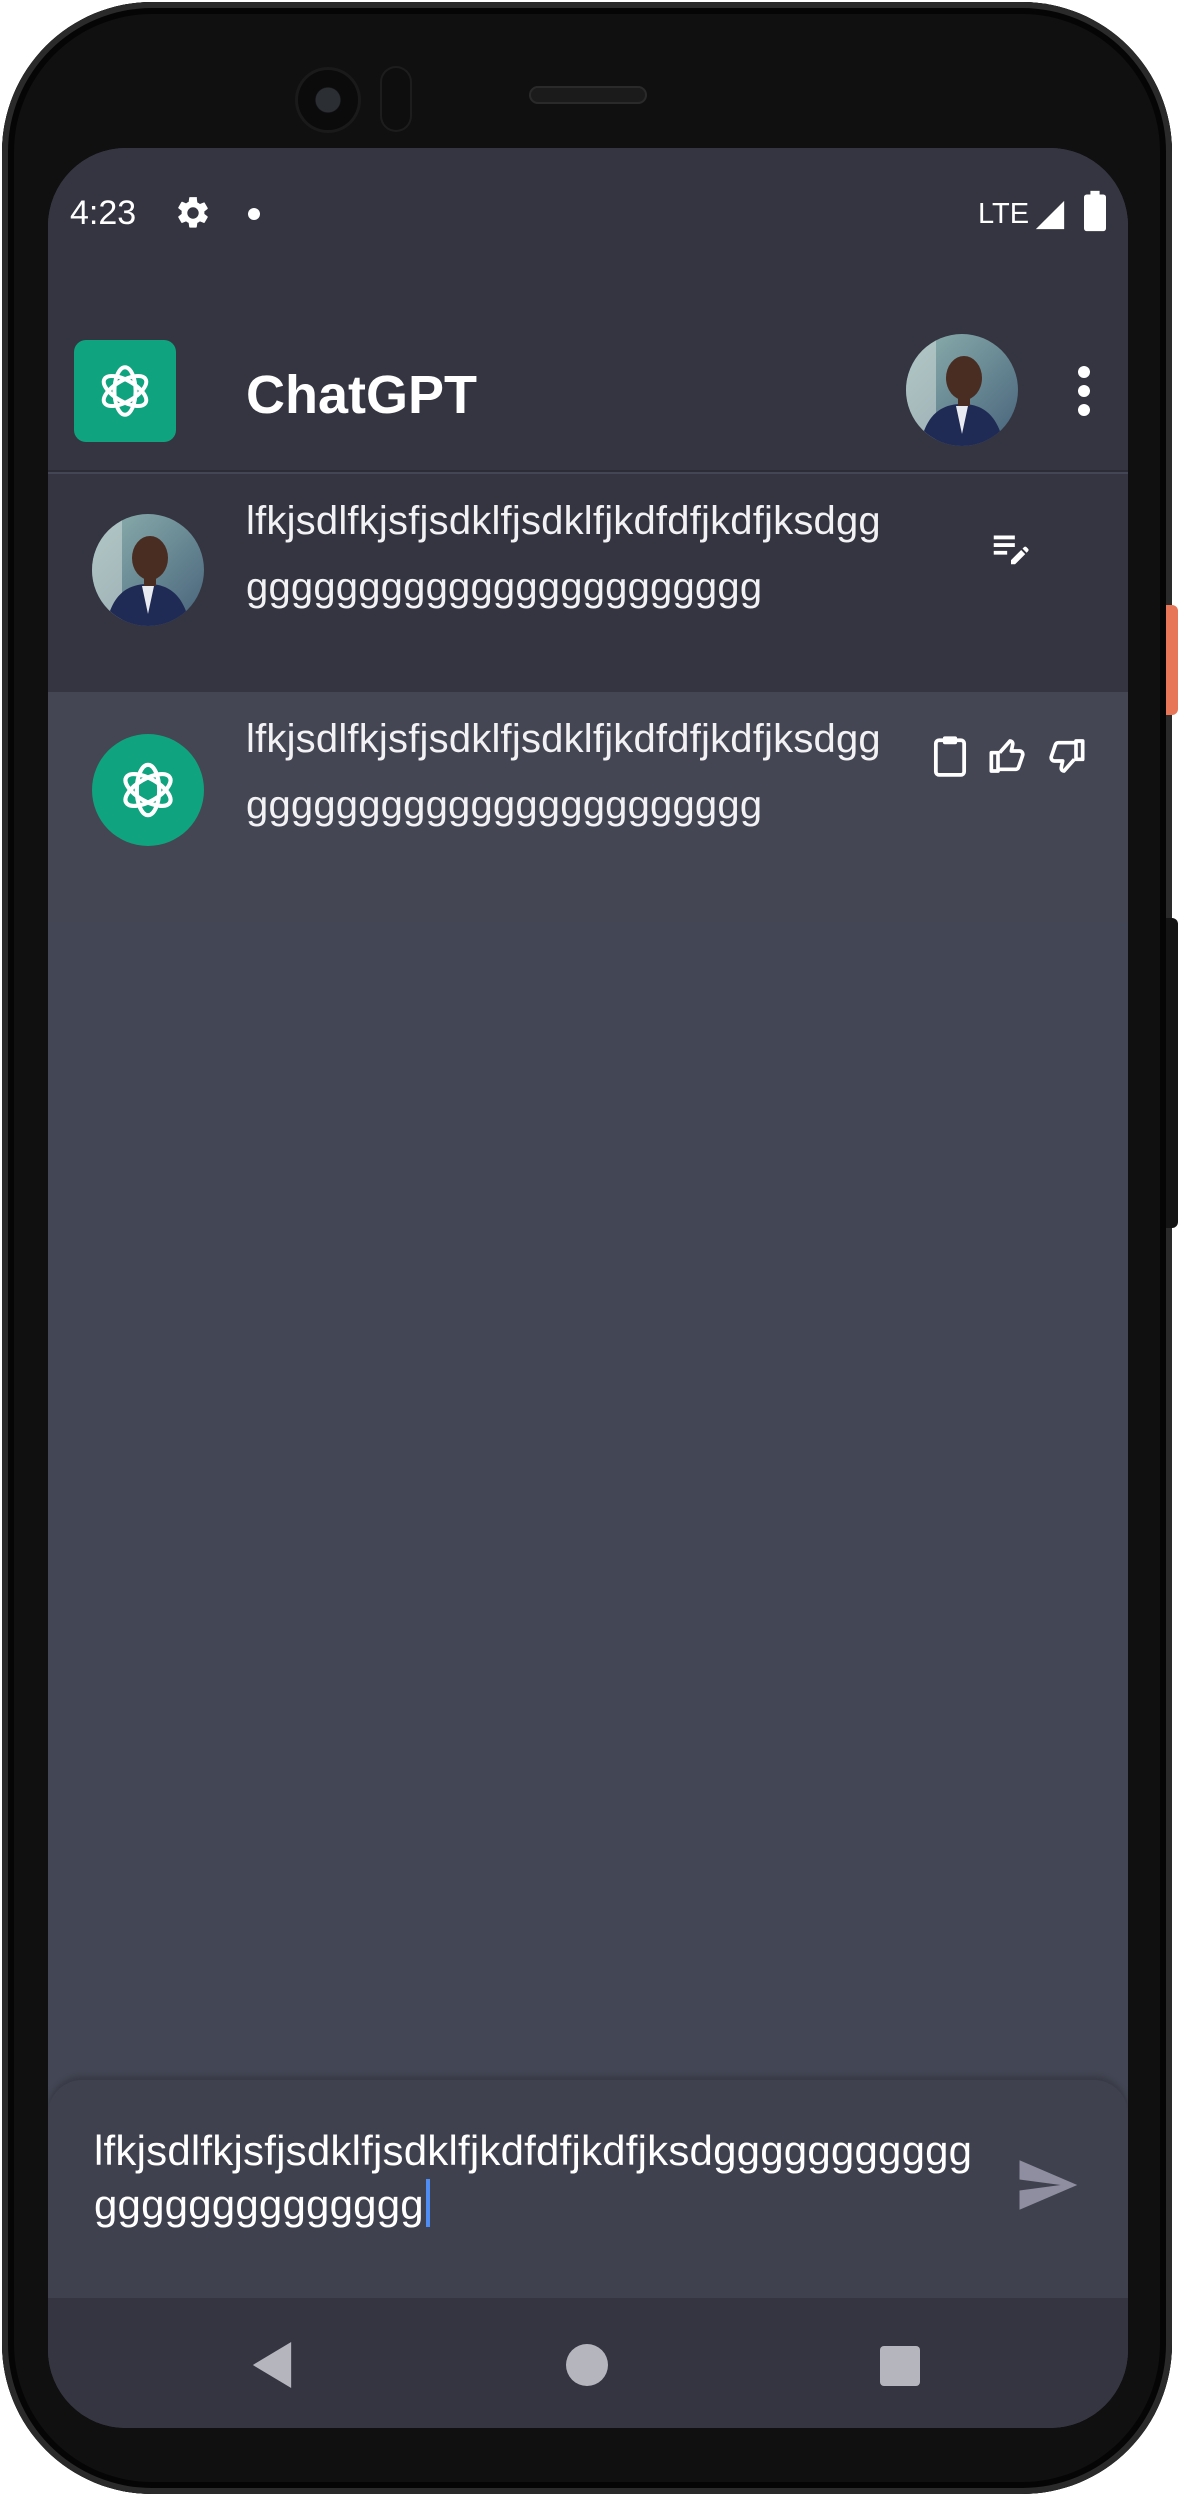 The height and width of the screenshot is (2498, 1178). Describe the element at coordinates (1172, 660) in the screenshot. I see `power-button` at that location.